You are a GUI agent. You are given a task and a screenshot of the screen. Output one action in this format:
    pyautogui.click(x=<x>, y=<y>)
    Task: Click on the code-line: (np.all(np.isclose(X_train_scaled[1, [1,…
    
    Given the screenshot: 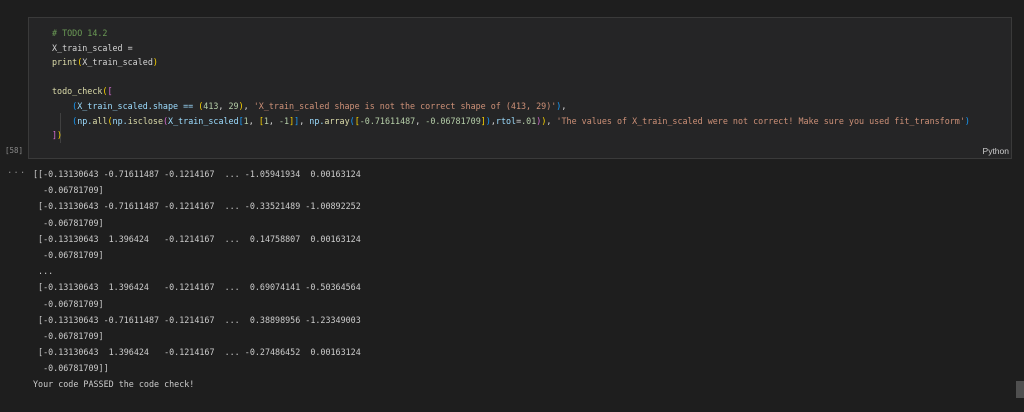 What is the action you would take?
    pyautogui.click(x=529, y=121)
    